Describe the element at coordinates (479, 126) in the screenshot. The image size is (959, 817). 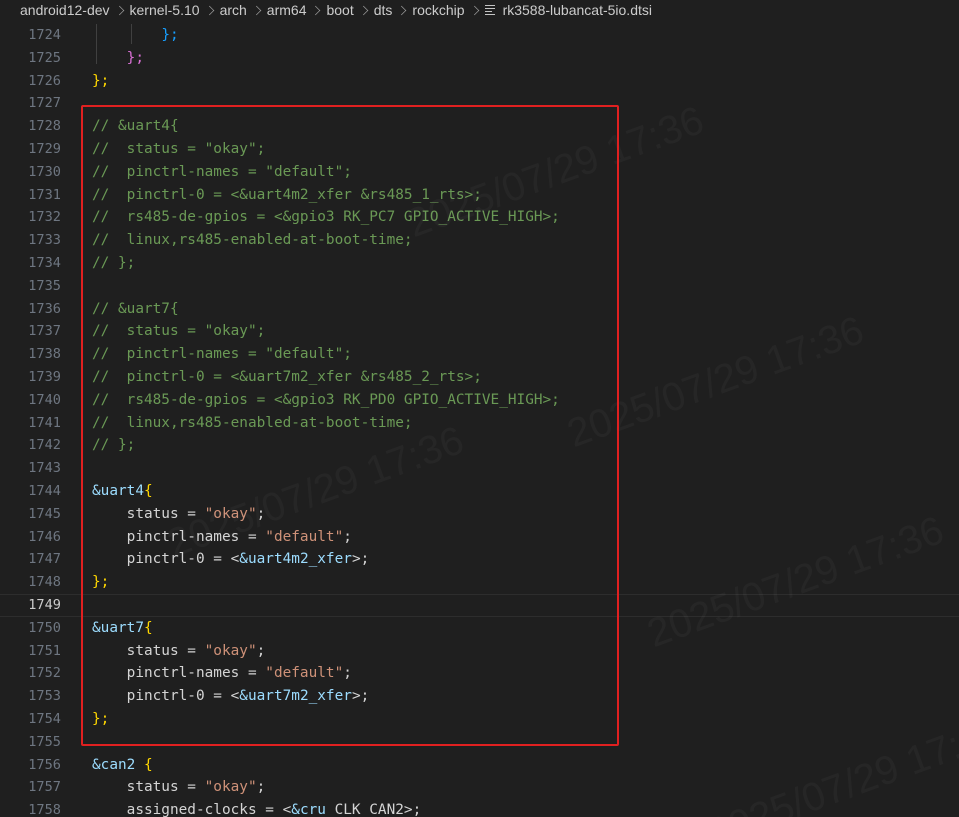
I see `code-line: 1728 // &uart4{` at that location.